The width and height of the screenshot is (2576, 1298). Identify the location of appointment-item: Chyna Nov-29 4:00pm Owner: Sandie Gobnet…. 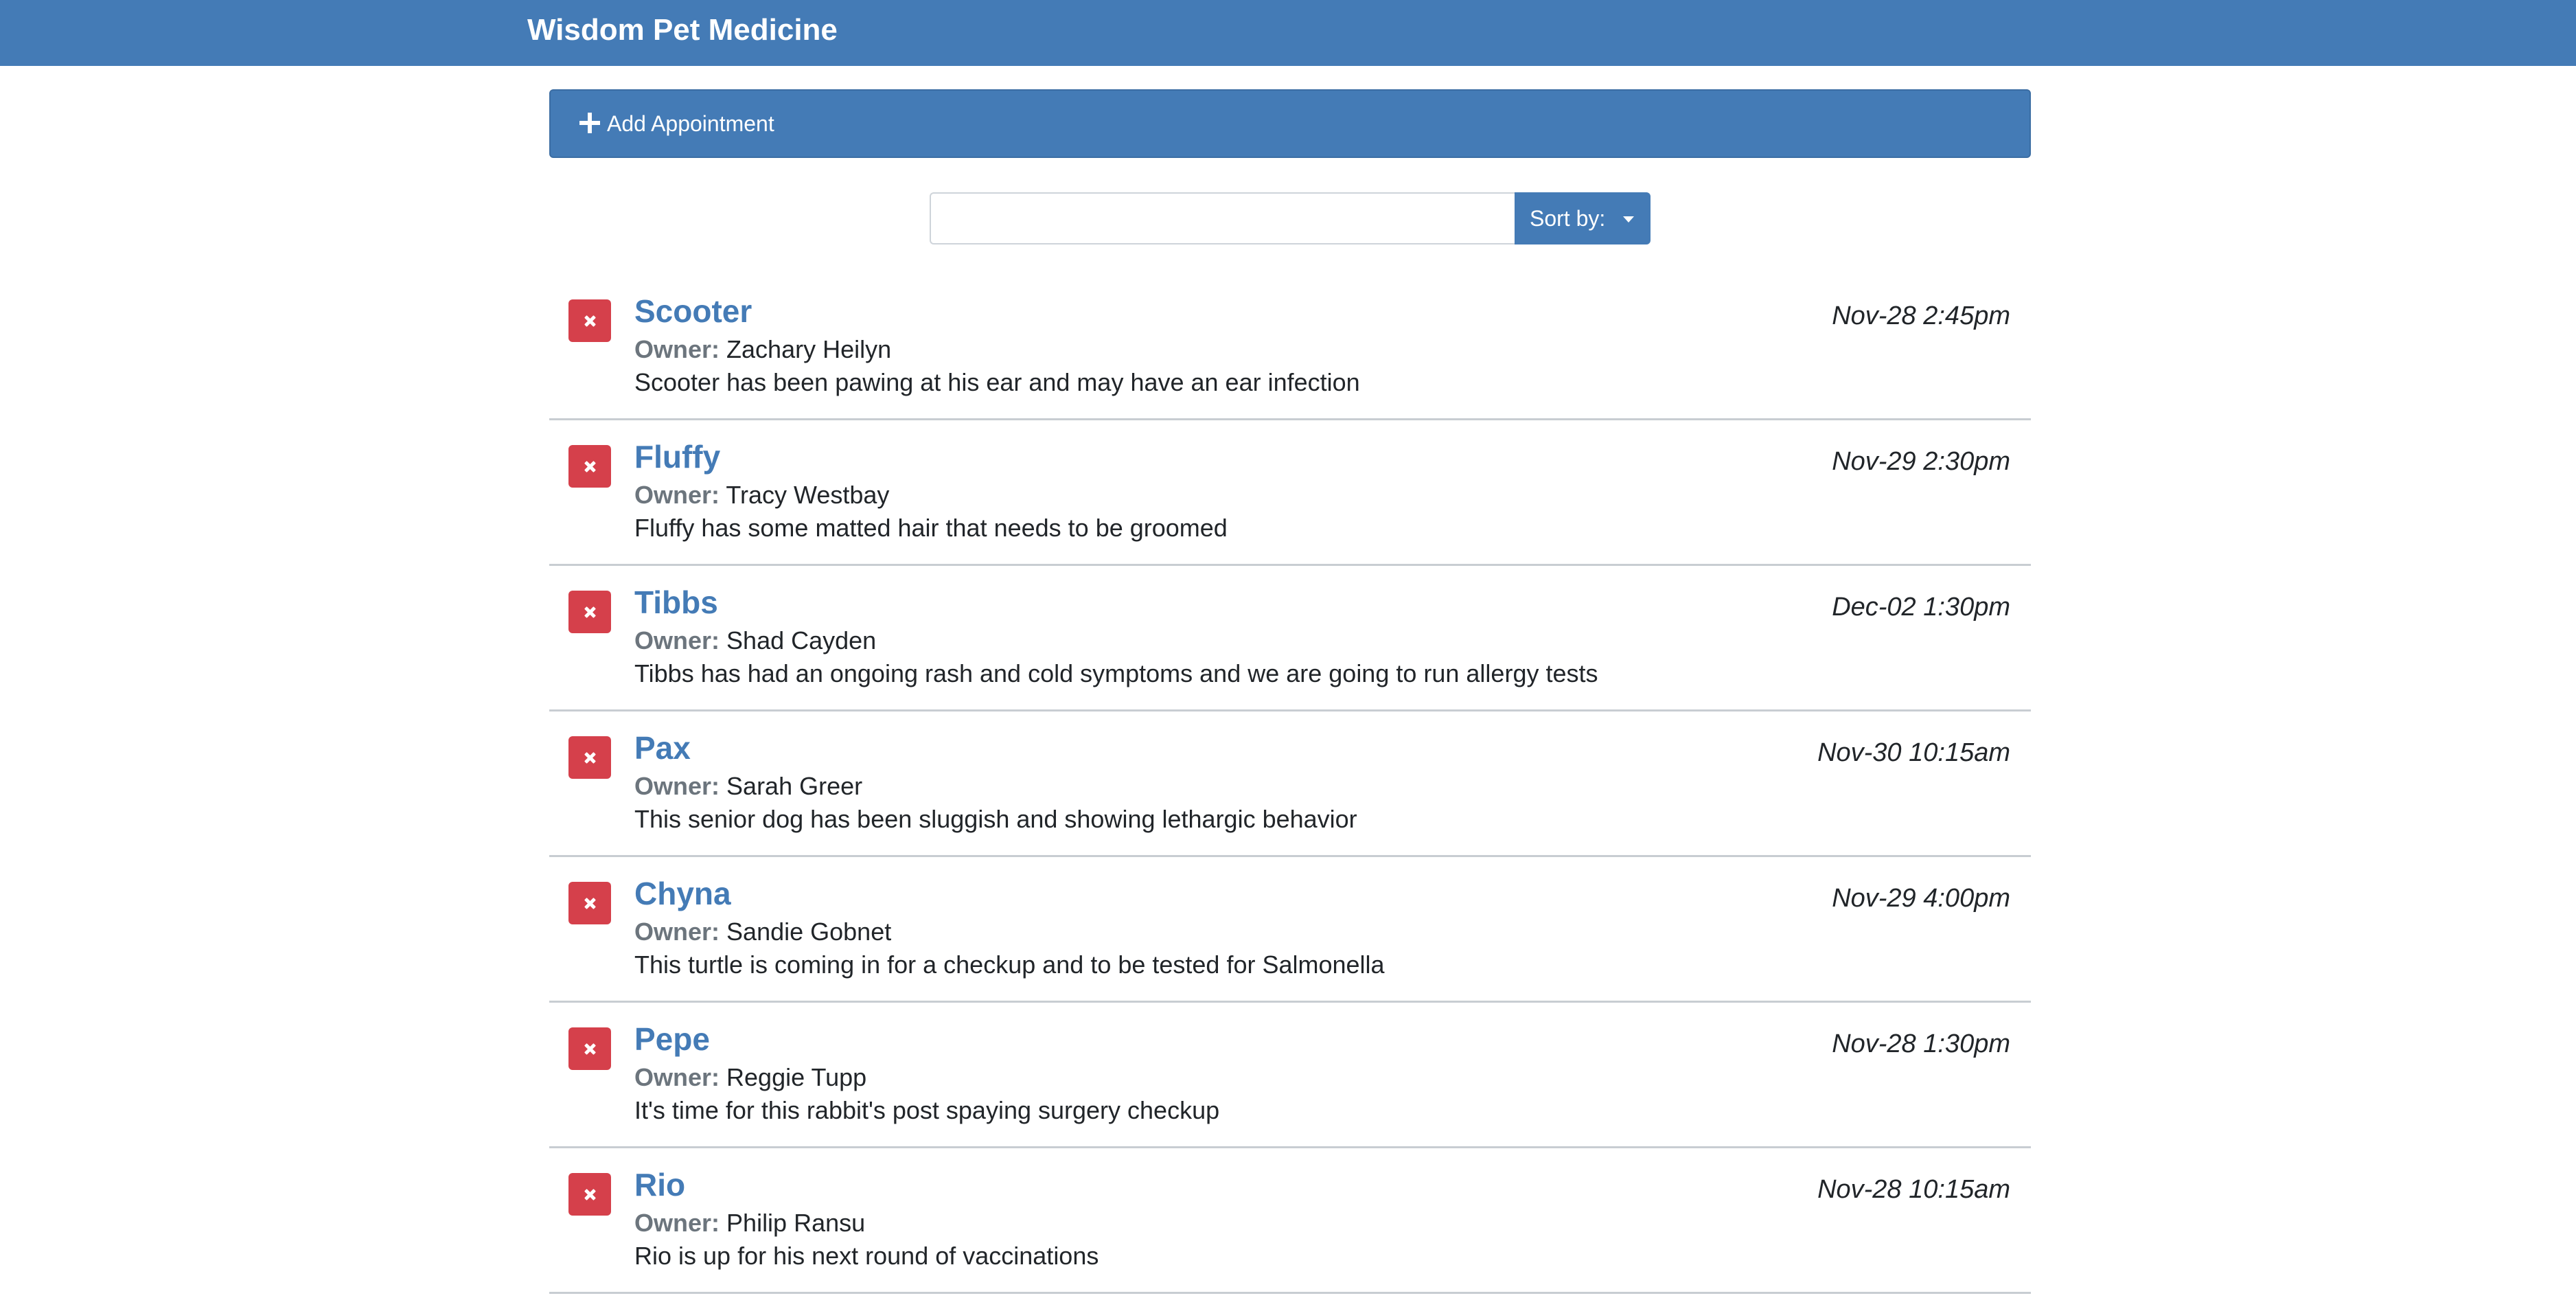
(1290, 930).